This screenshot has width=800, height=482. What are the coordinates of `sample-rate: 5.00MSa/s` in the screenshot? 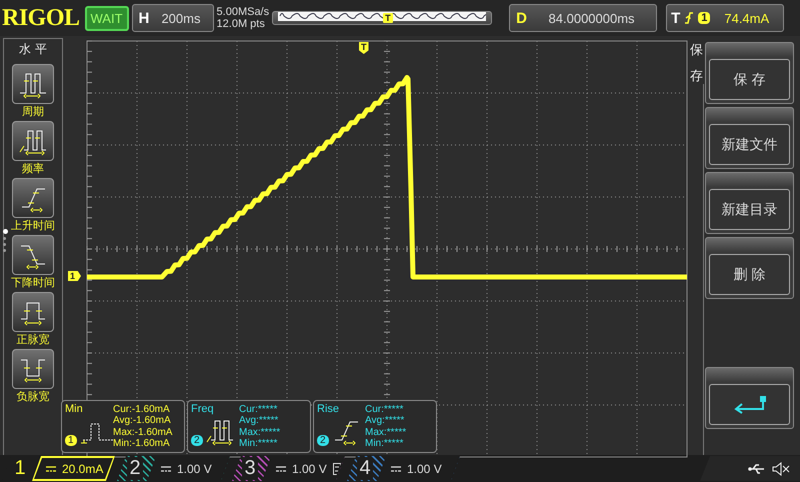 It's located at (243, 12).